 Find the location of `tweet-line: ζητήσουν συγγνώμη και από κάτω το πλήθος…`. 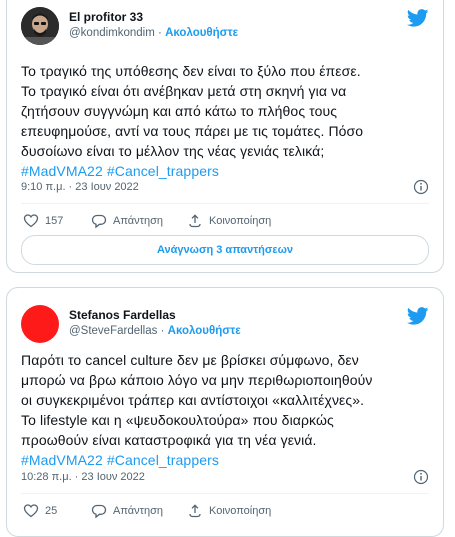

tweet-line: ζητήσουν συγγνώμη και από κάτω το πλήθος… is located at coordinates (179, 111).